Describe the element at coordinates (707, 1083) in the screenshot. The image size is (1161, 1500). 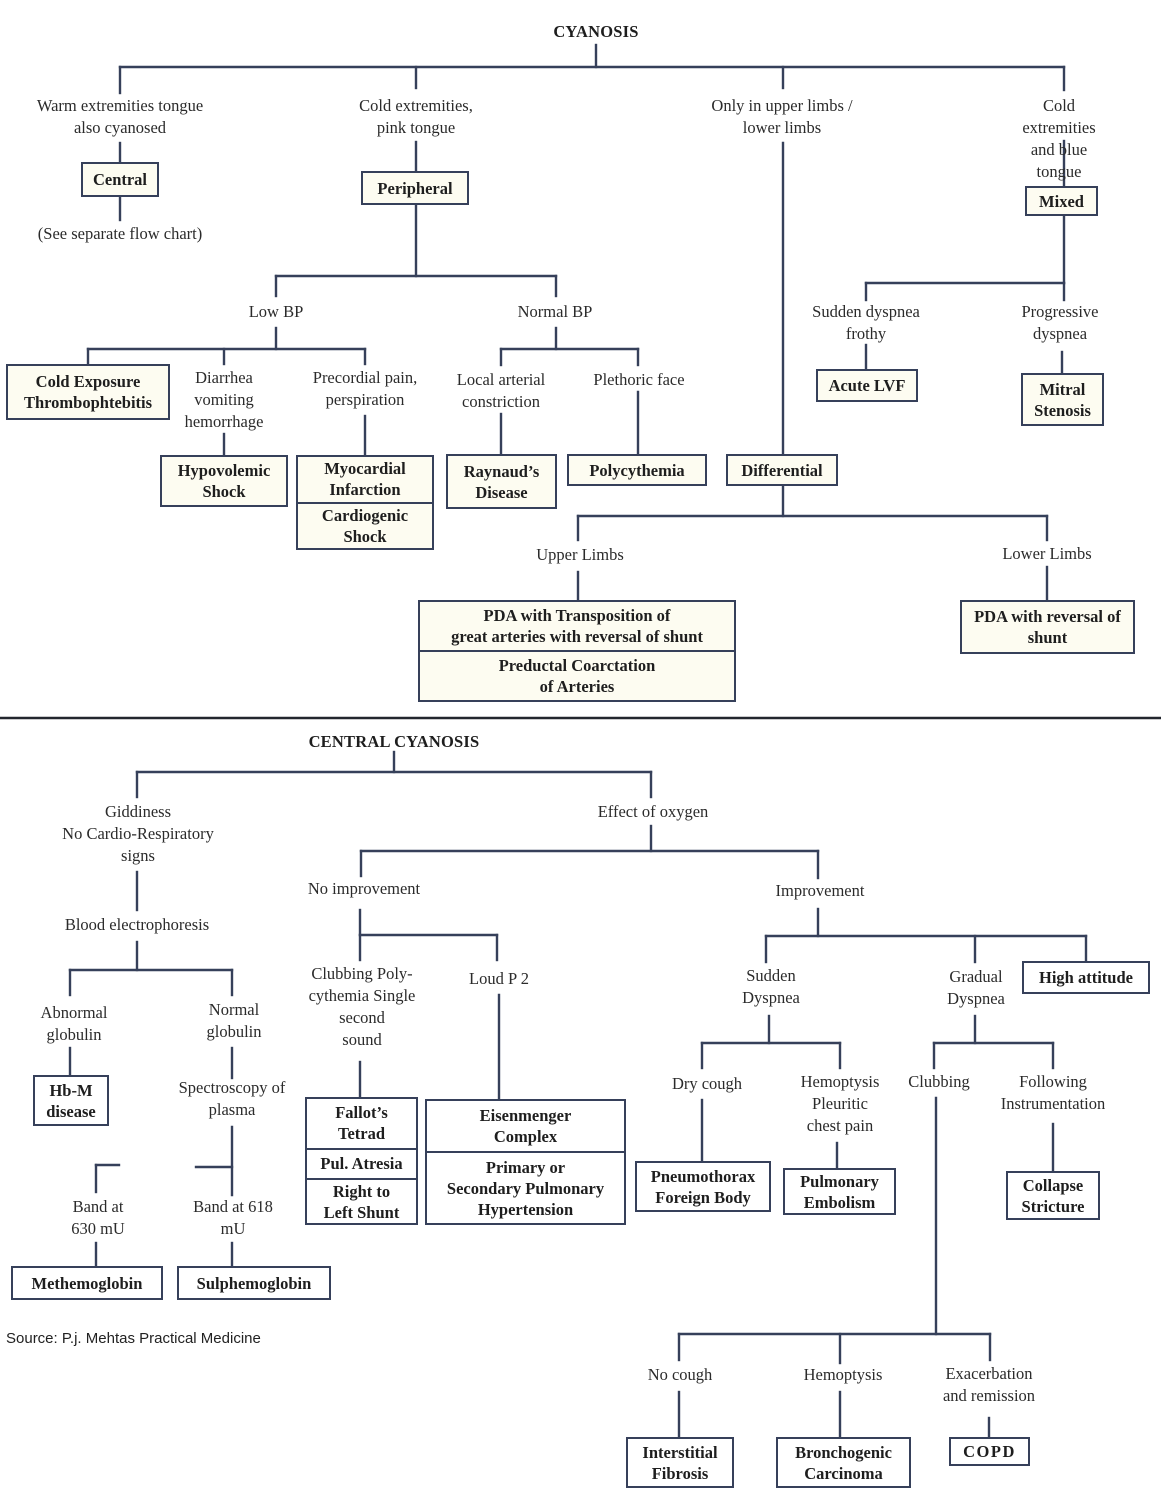
I see `dry-cough-label: Dry cough` at that location.